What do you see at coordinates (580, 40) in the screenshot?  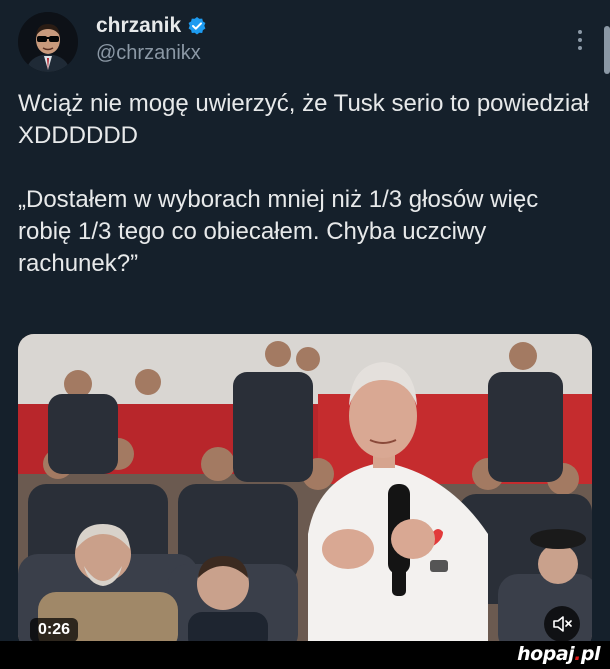 I see `more-options-icon` at bounding box center [580, 40].